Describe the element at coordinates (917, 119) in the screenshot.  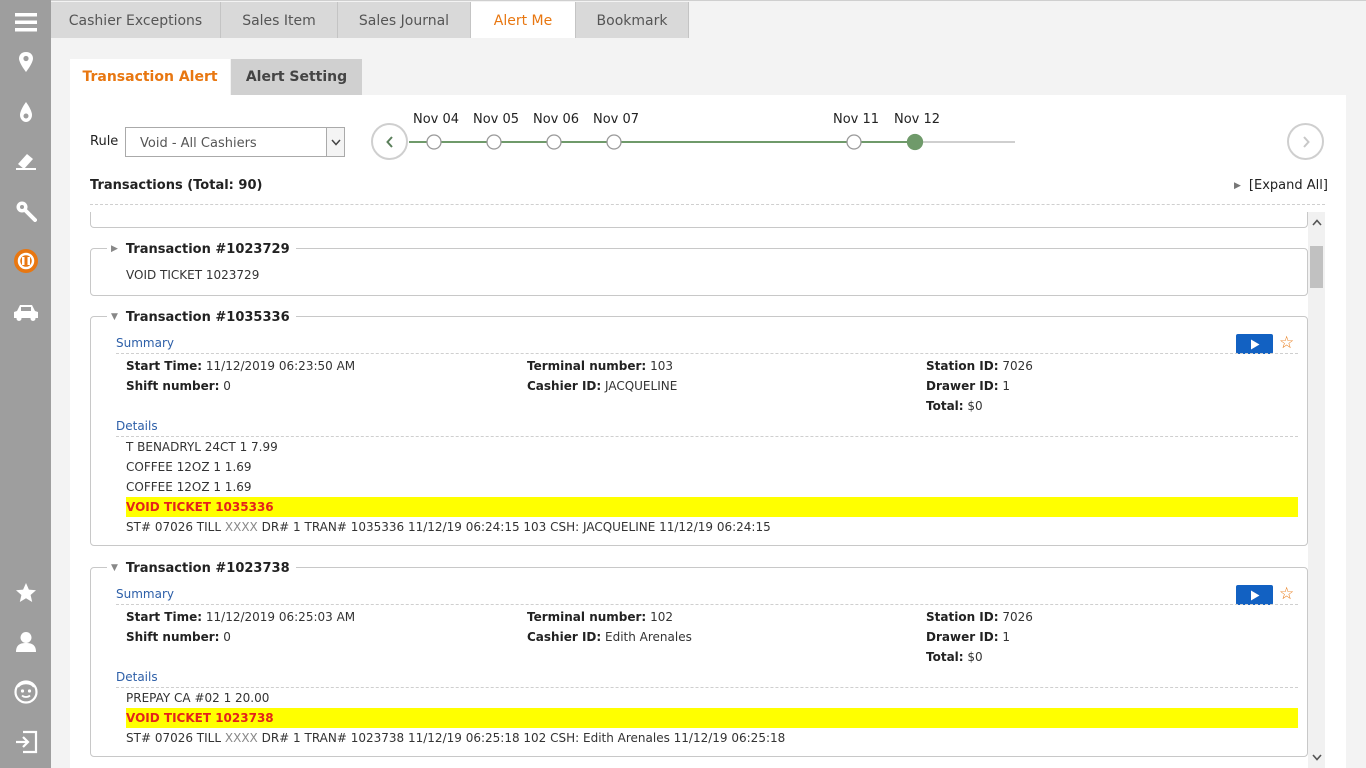
I see `timeline-label: Nov 12` at that location.